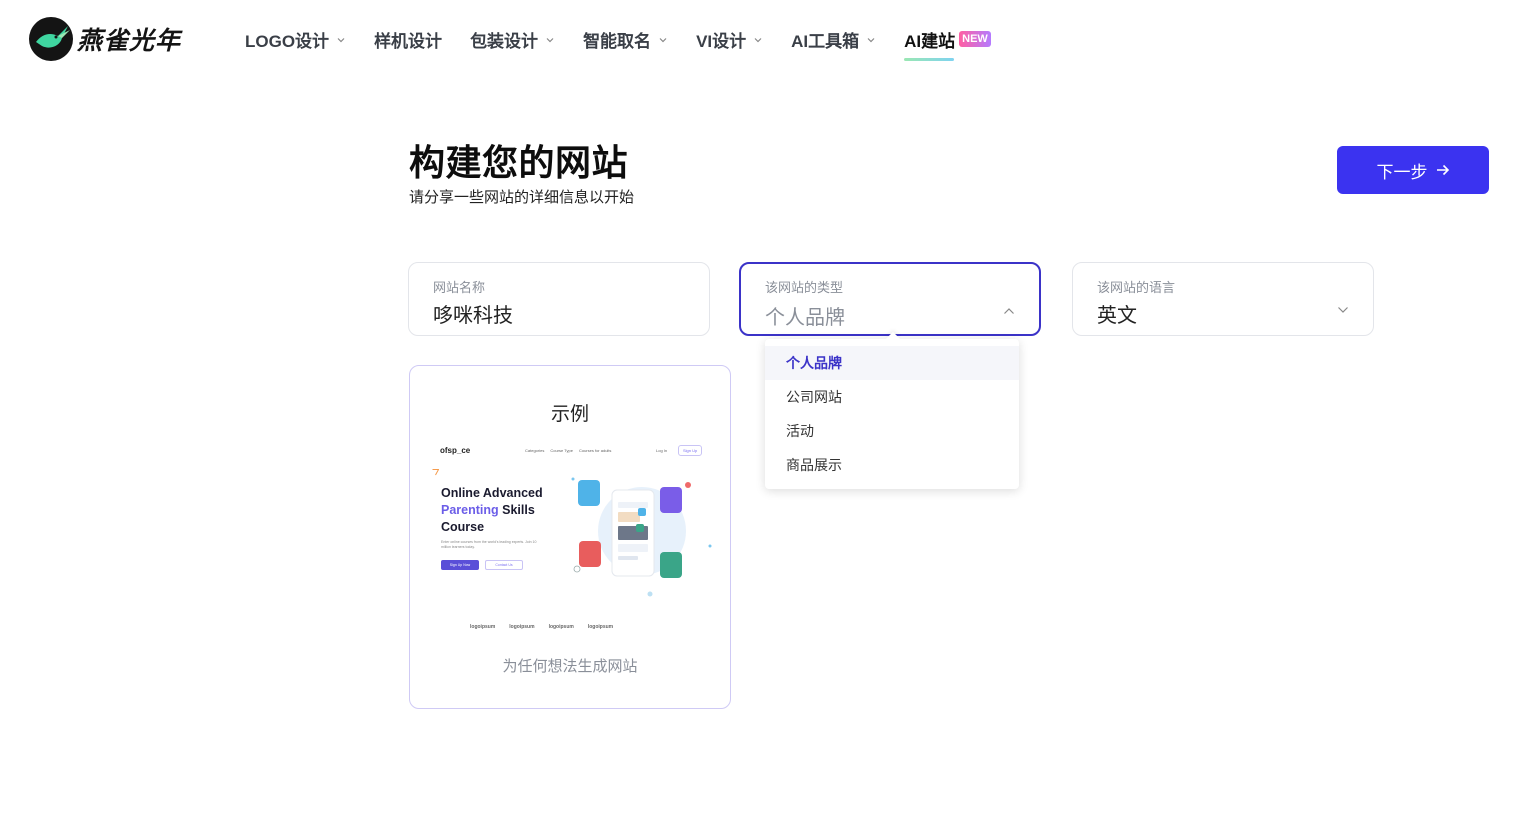 This screenshot has width=1517, height=819. Describe the element at coordinates (561, 450) in the screenshot. I see `preview-nav-item: Course Type` at that location.